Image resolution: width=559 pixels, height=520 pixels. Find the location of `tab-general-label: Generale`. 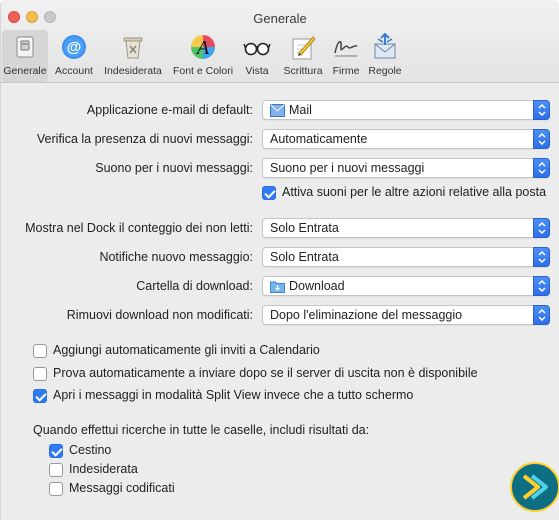

tab-general-label: Generale is located at coordinates (25, 71).